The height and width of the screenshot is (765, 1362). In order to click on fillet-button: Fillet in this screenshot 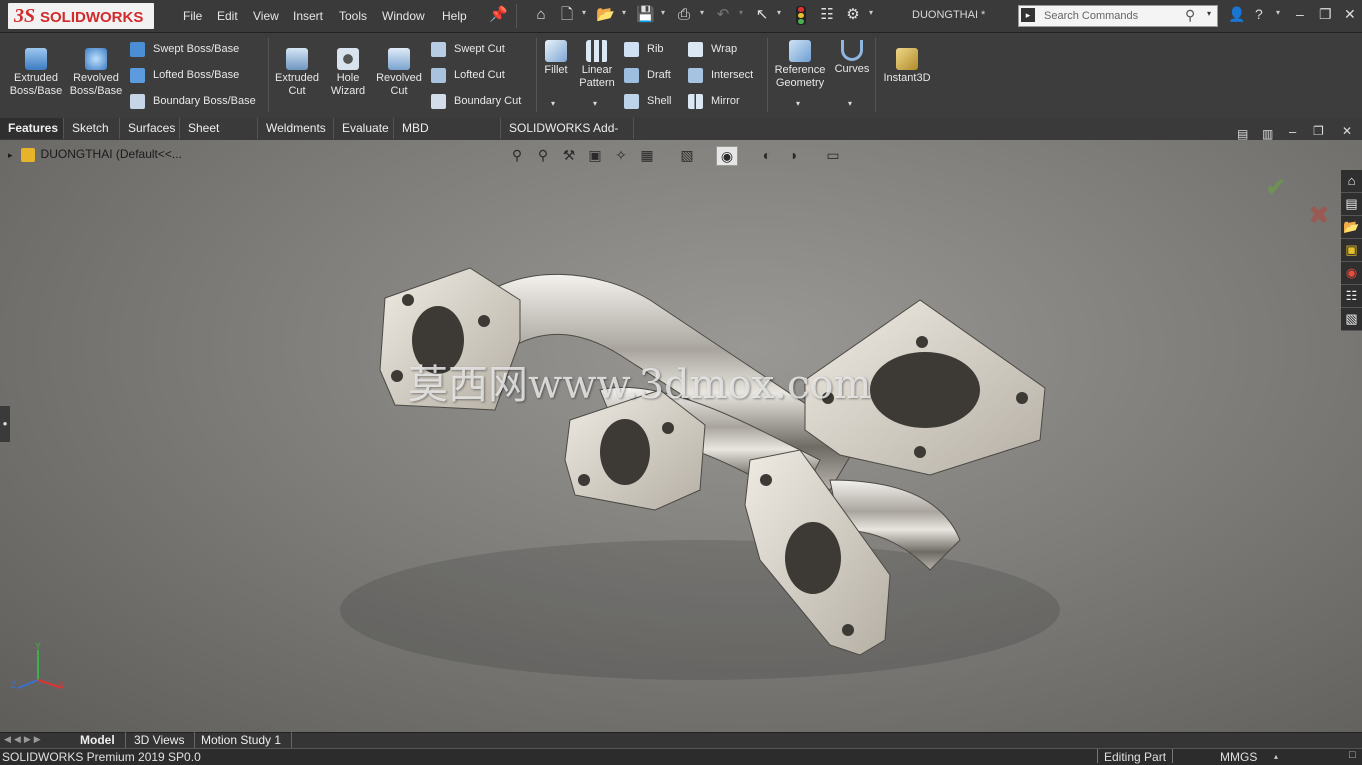, I will do `click(556, 58)`.